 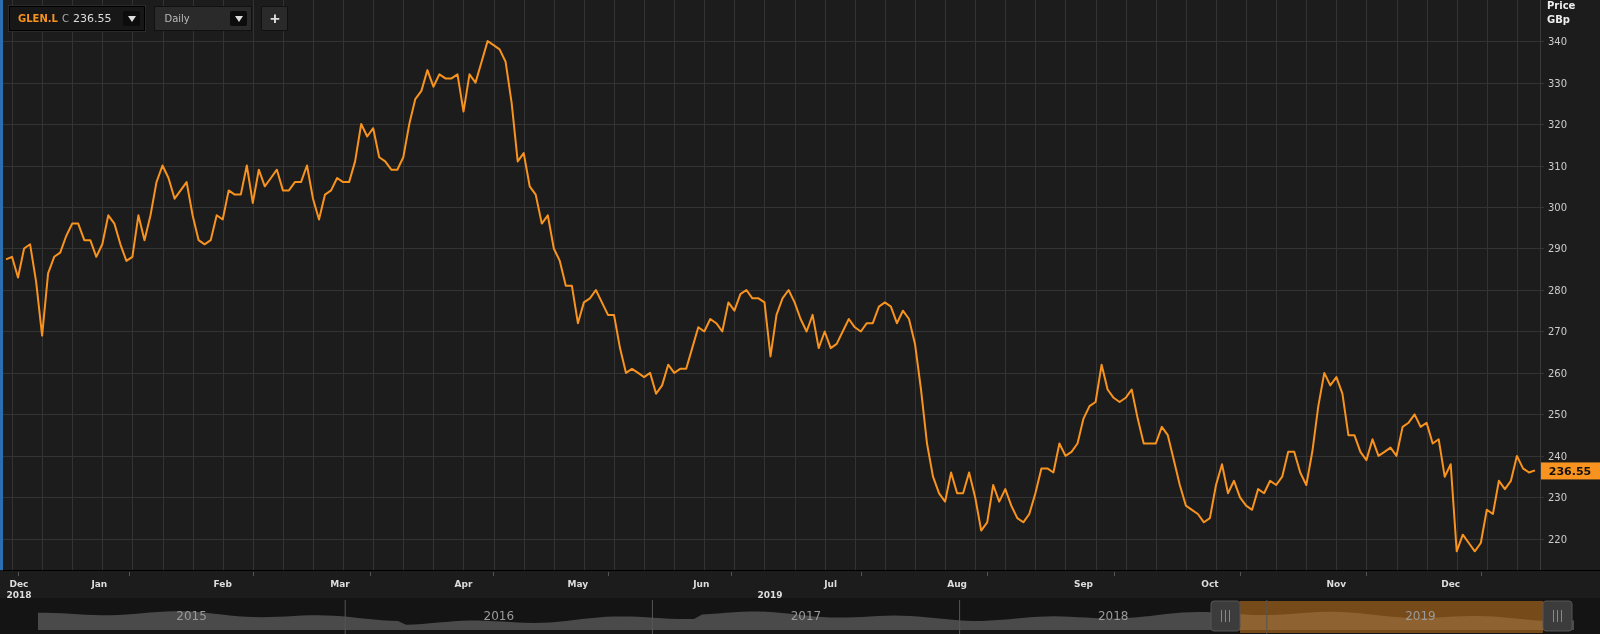 I want to click on year-label: 2017, so click(x=806, y=616).